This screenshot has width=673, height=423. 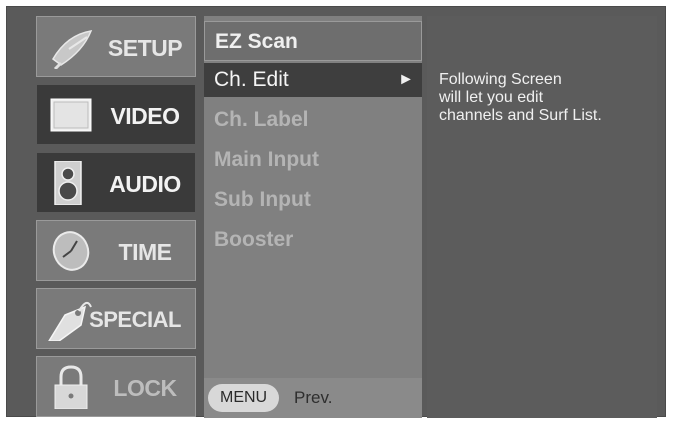 I want to click on category-label: SETUP, so click(x=145, y=48).